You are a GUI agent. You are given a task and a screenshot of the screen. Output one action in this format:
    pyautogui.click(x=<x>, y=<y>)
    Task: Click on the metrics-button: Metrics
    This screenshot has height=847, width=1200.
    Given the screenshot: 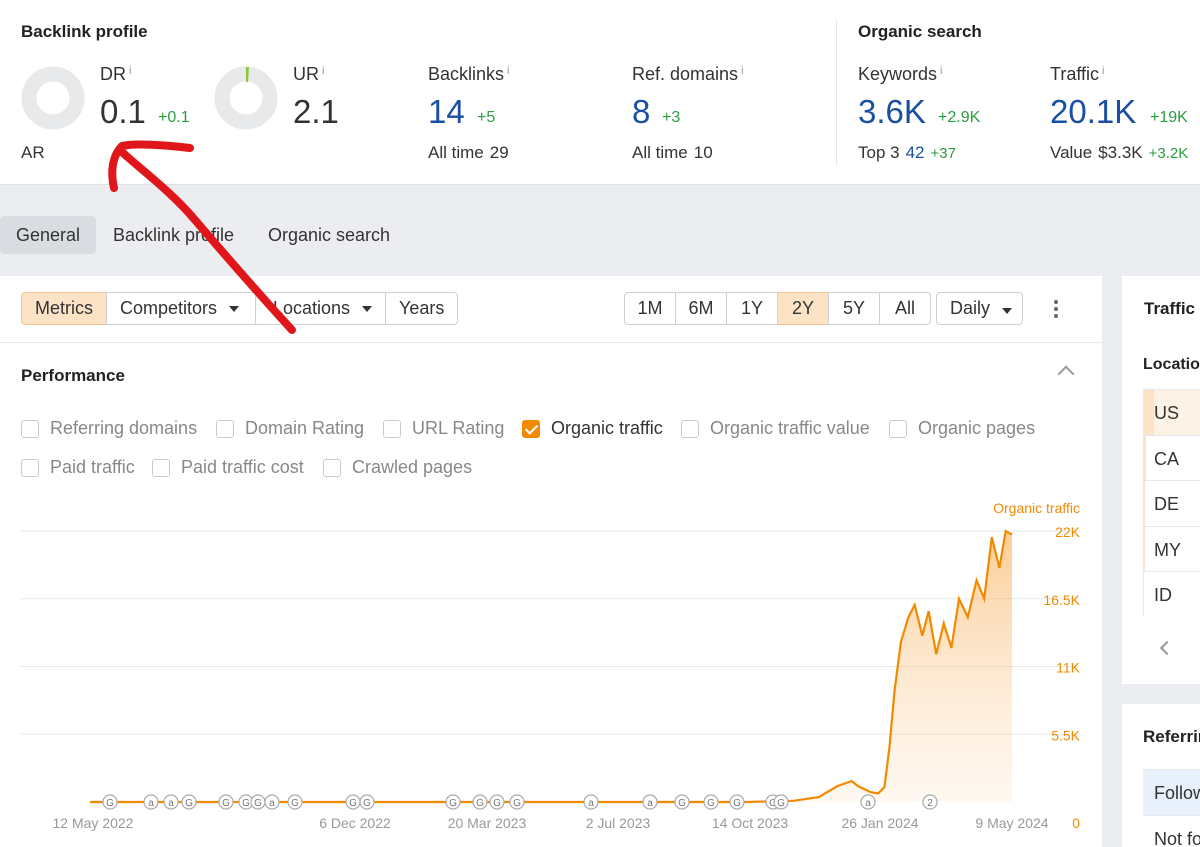 What is the action you would take?
    pyautogui.click(x=64, y=308)
    